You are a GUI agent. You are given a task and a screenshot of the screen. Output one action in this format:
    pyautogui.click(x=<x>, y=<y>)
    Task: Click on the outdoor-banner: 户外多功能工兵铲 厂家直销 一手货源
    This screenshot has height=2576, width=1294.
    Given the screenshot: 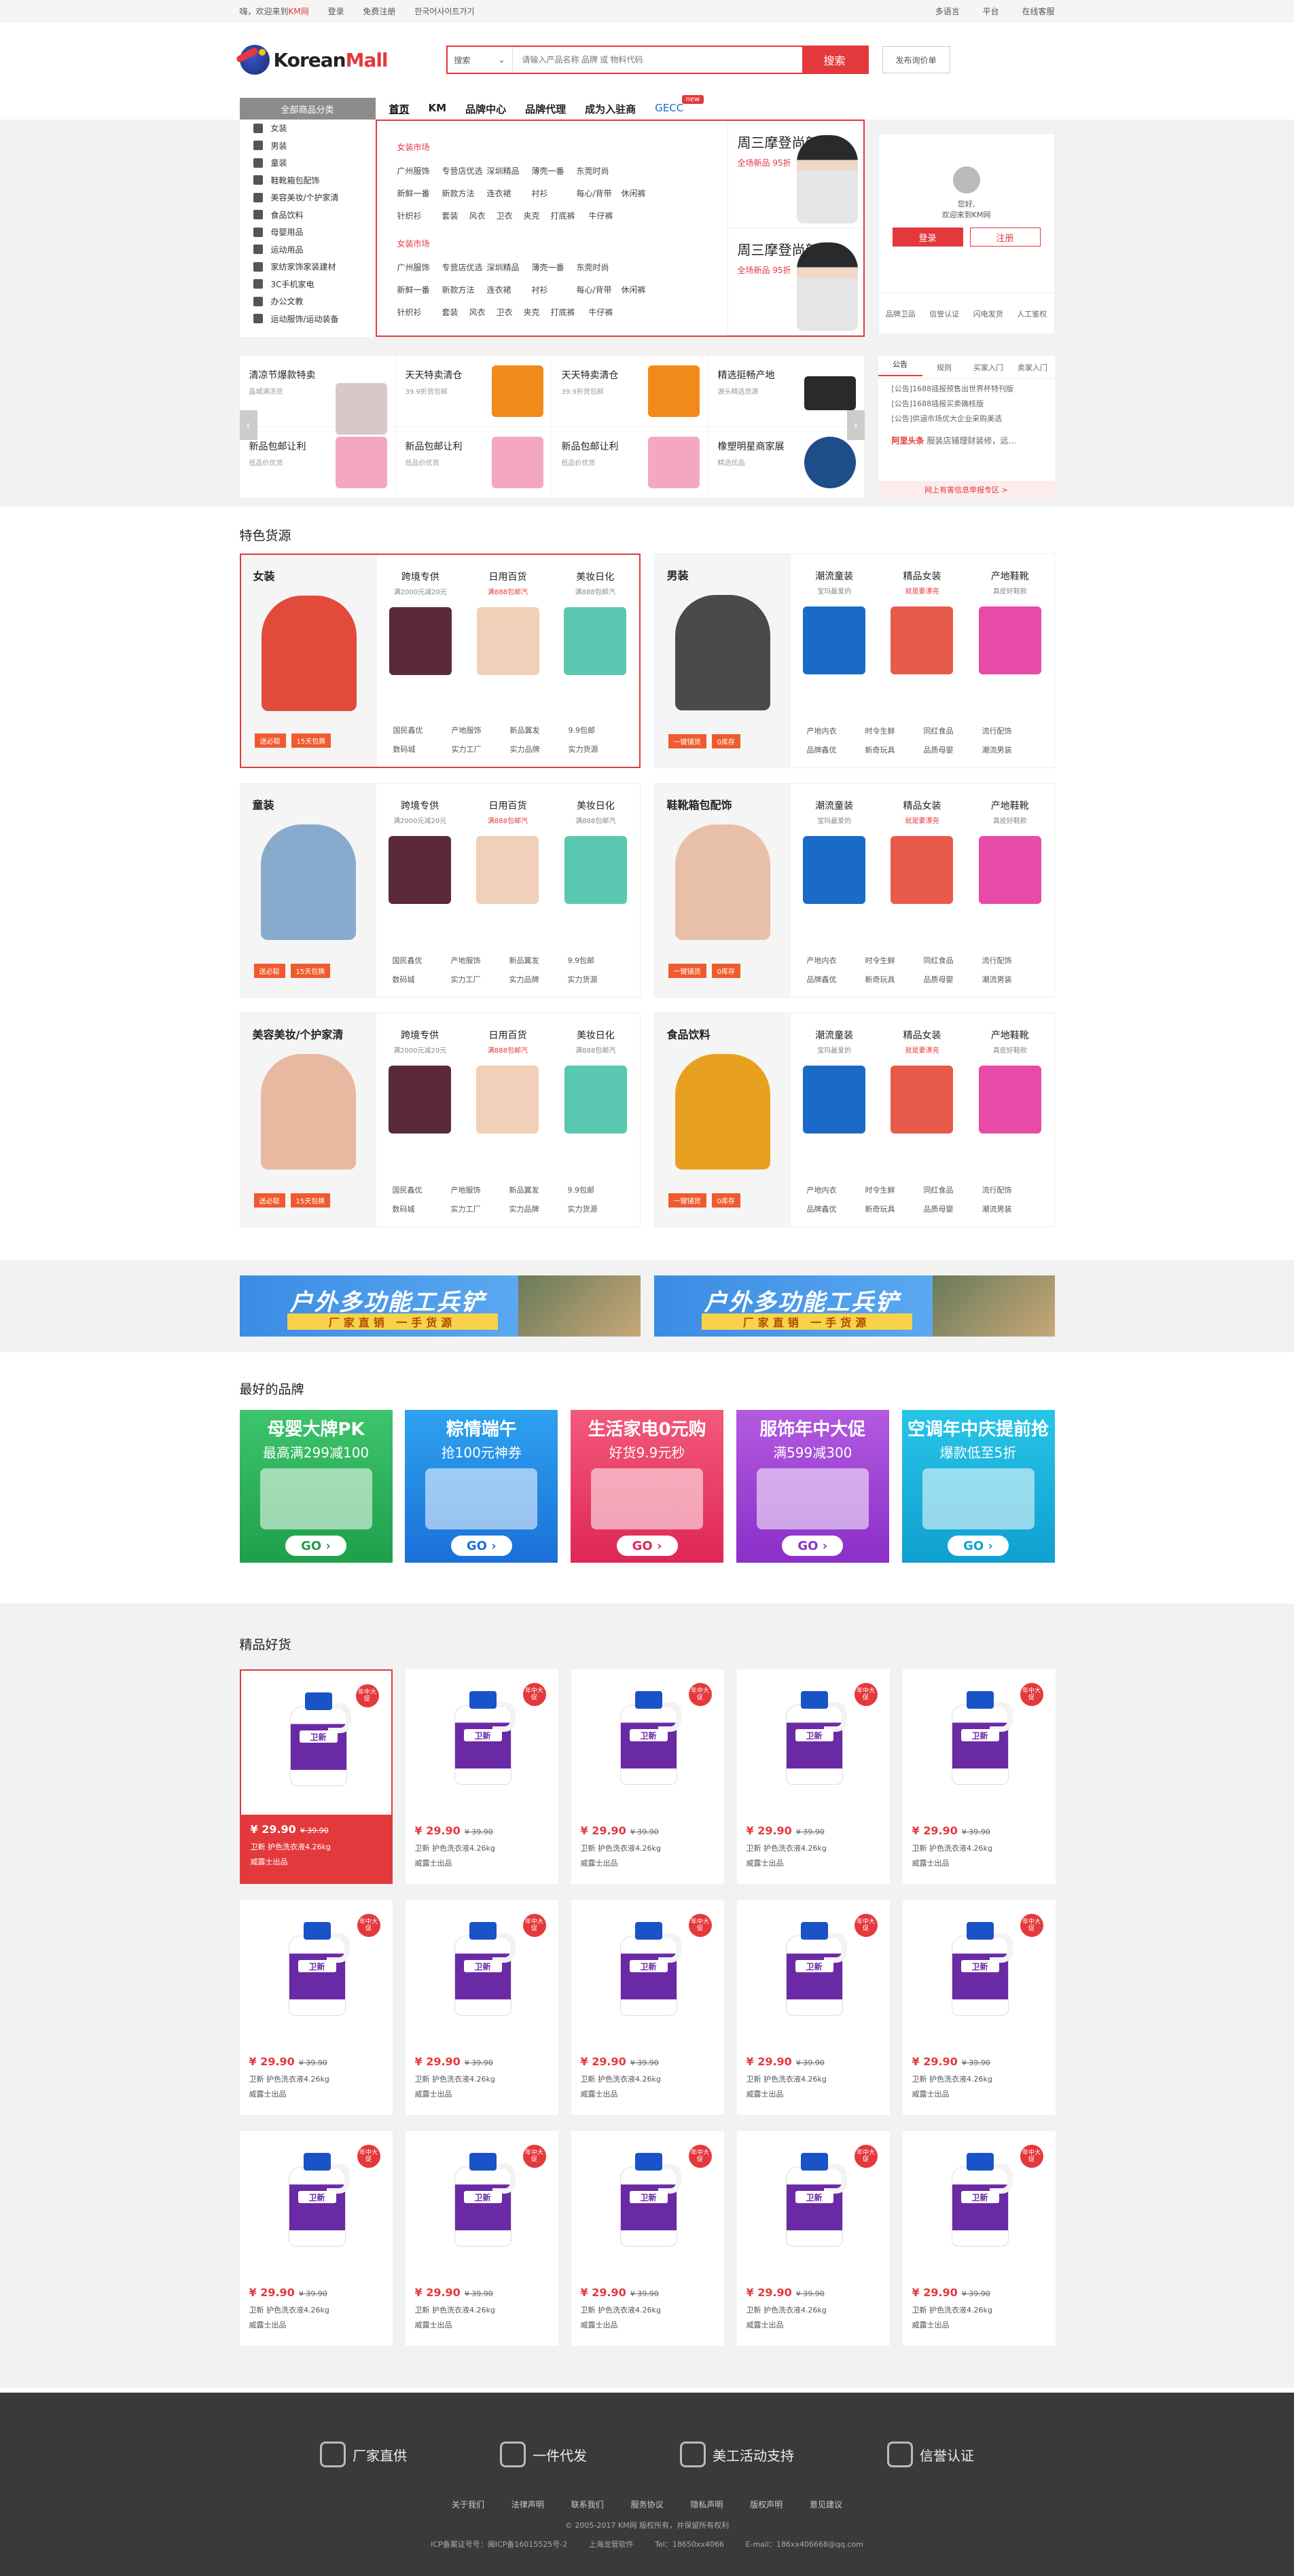 What is the action you would take?
    pyautogui.click(x=440, y=1306)
    